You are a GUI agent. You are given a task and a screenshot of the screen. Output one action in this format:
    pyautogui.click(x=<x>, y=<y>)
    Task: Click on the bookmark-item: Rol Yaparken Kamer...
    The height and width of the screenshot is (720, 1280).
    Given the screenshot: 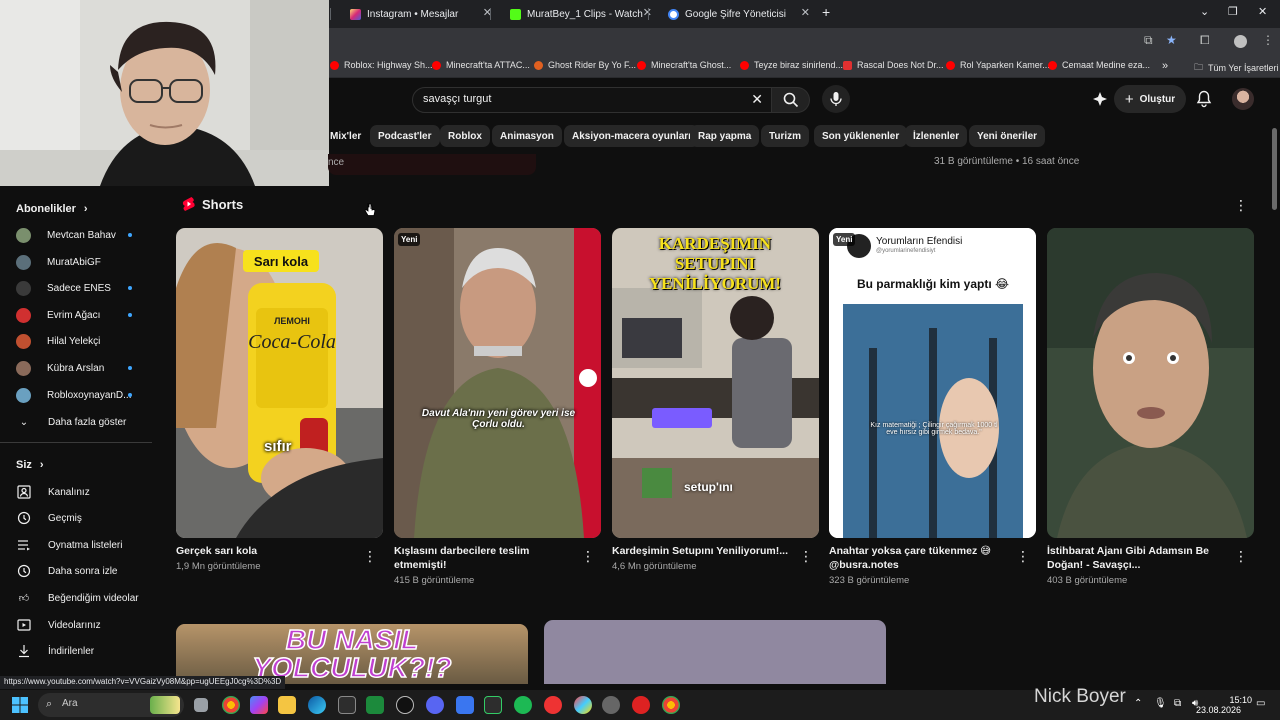 What is the action you would take?
    pyautogui.click(x=998, y=65)
    